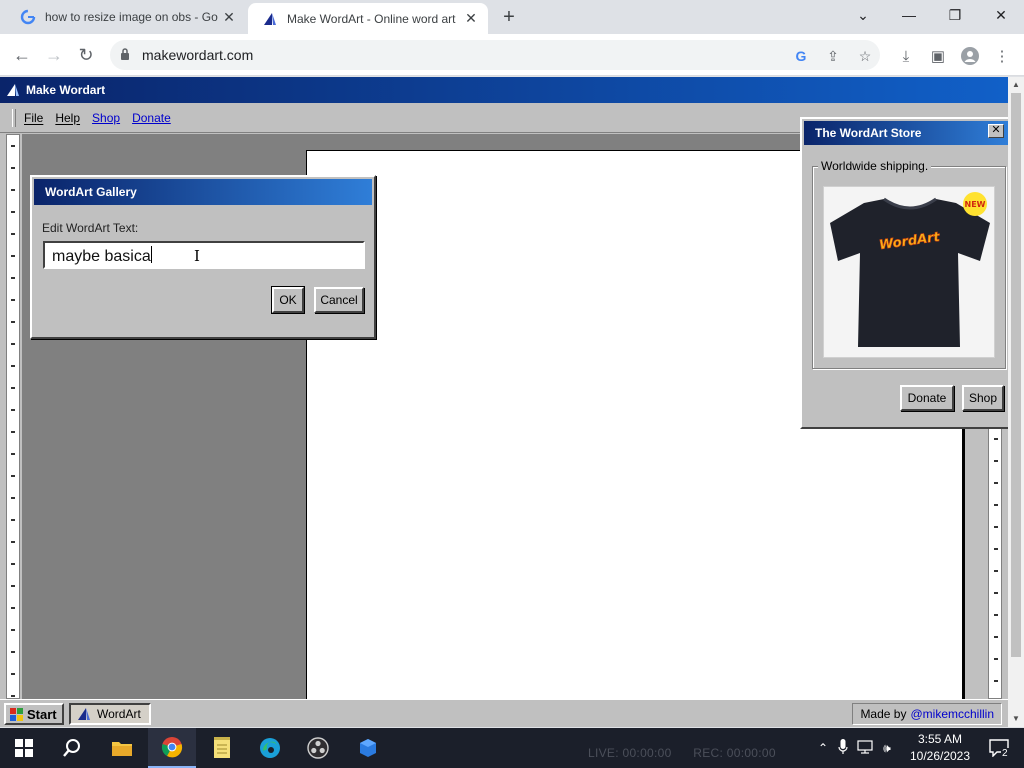 This screenshot has height=768, width=1024. Describe the element at coordinates (222, 748) in the screenshot. I see `notepad-icon` at that location.